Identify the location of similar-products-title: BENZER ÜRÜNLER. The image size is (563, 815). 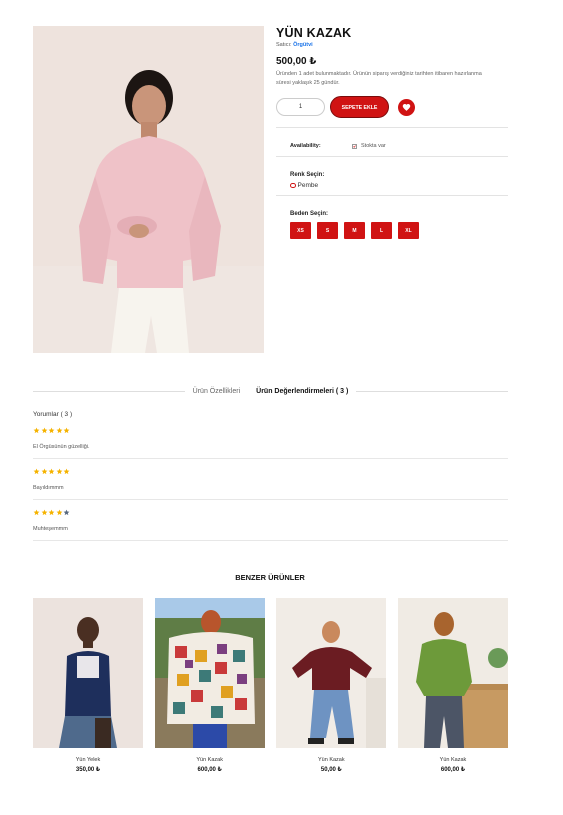
(270, 577).